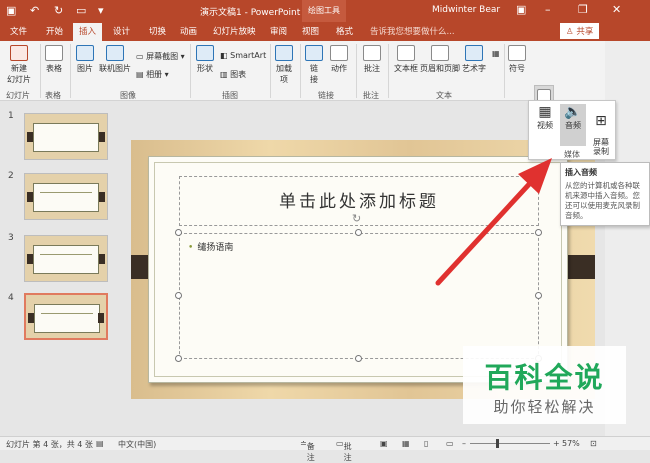  I want to click on notes-label: 备注, so click(310, 452).